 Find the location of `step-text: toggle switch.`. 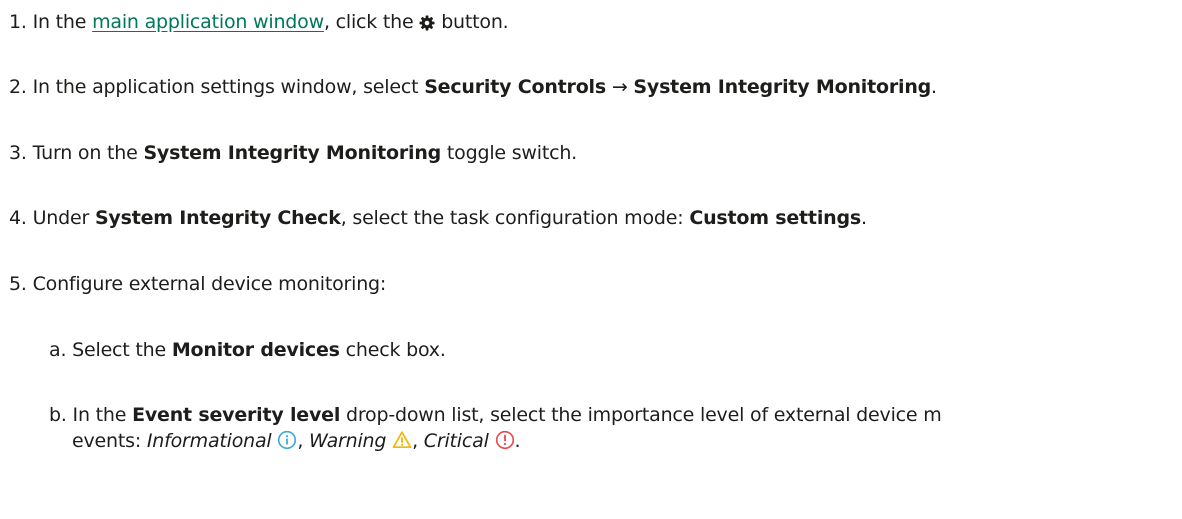

step-text: toggle switch. is located at coordinates (512, 153).